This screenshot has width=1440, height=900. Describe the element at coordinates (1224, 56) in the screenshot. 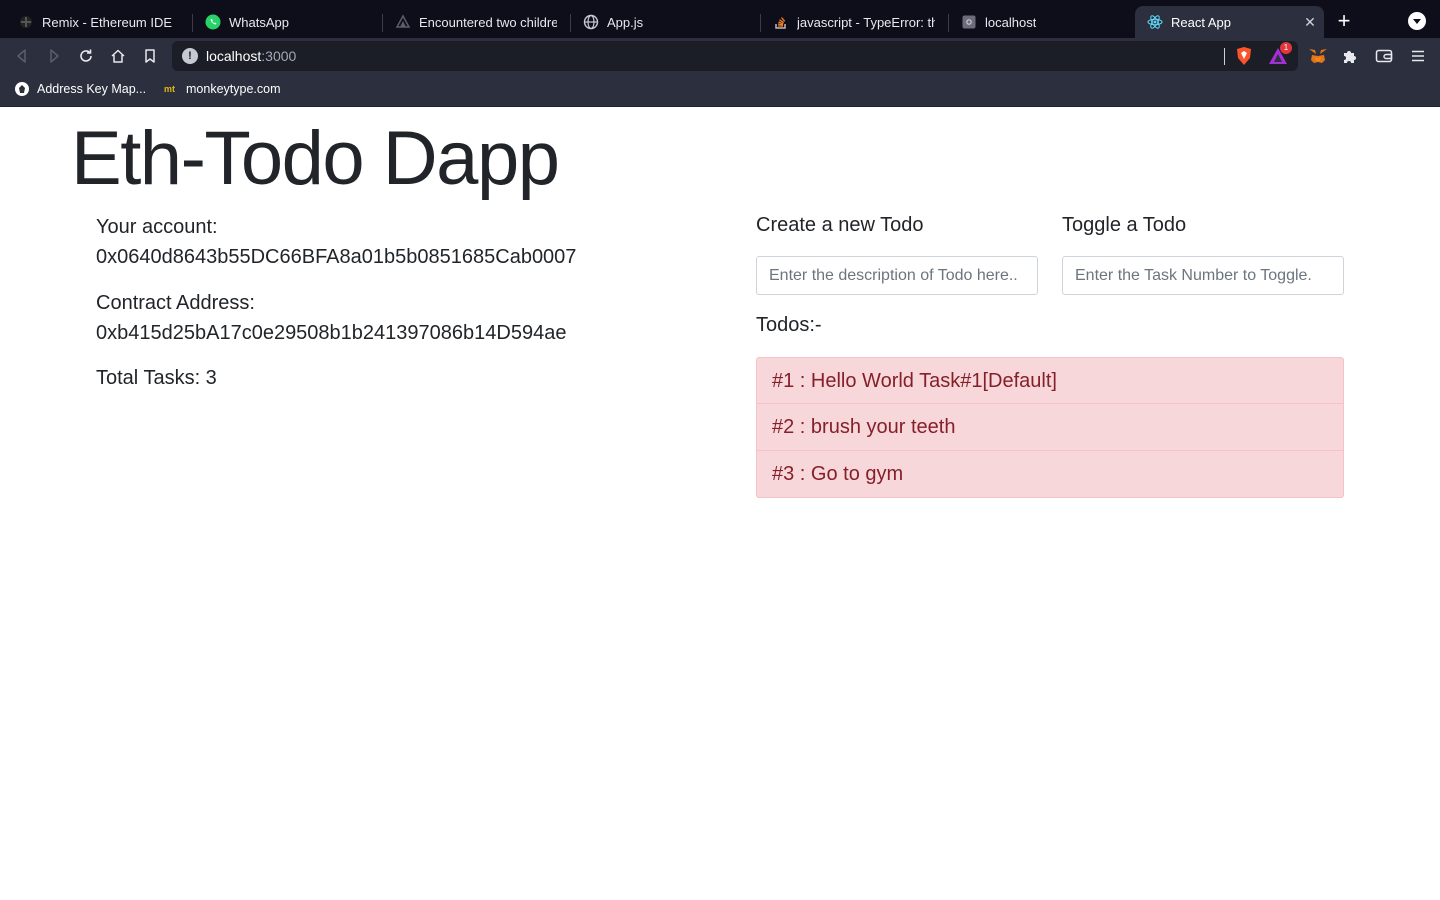

I see `address-divider` at that location.